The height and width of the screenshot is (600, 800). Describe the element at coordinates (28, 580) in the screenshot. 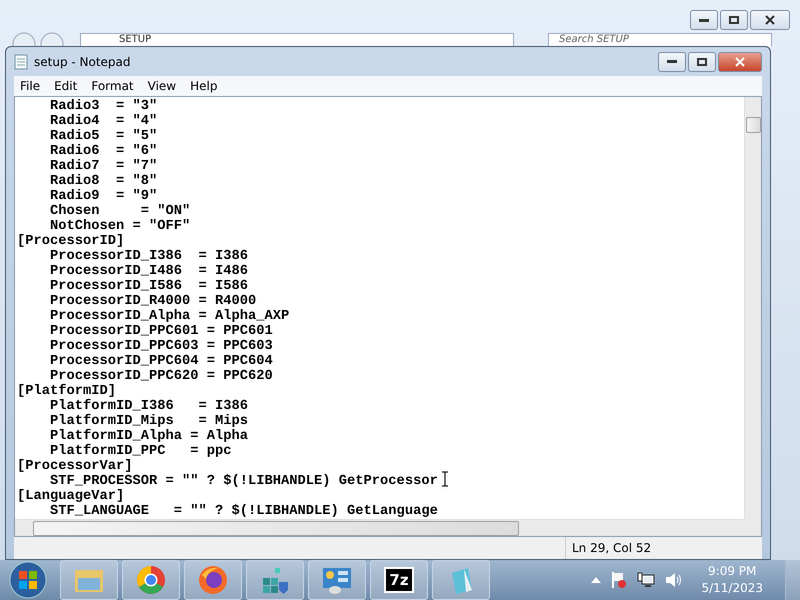

I see `start-button` at that location.